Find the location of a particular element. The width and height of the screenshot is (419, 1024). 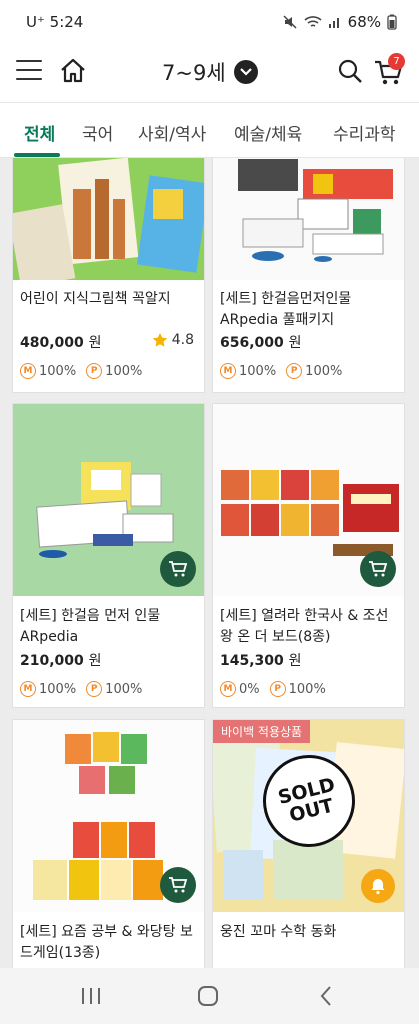

system-nav-bar is located at coordinates (209, 996).